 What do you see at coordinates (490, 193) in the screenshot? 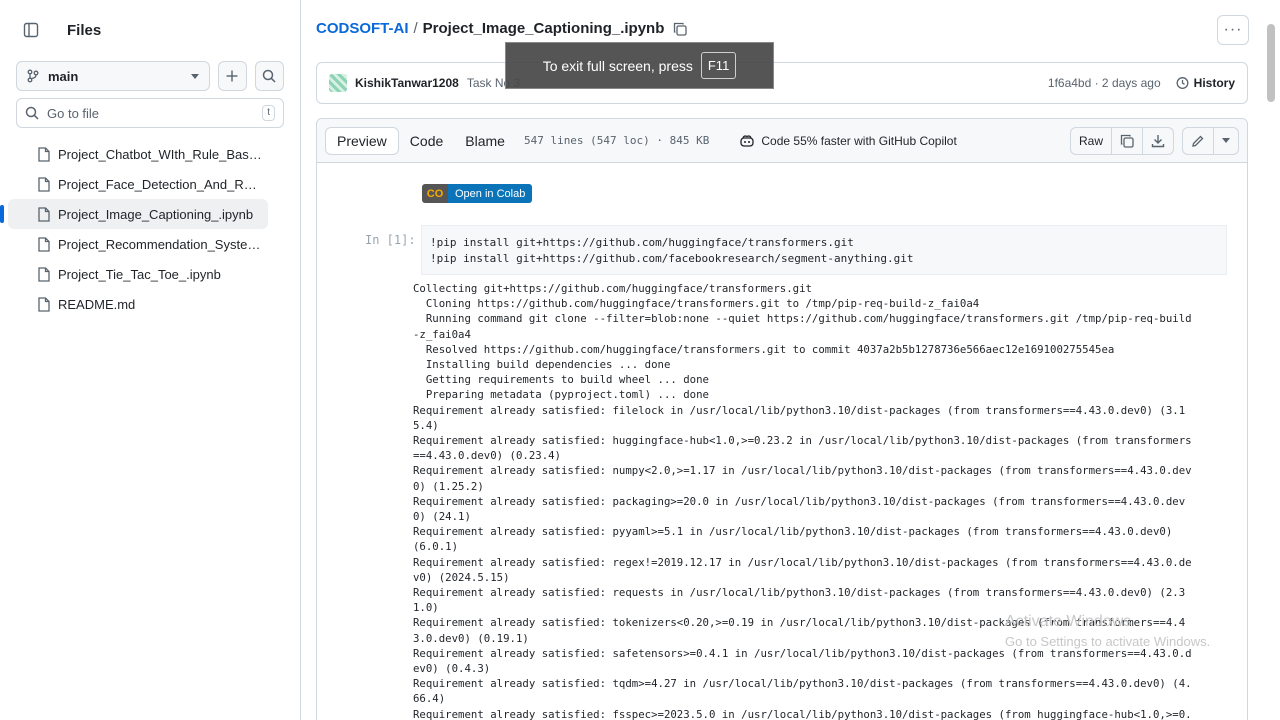
I see `colab-badge-label: Open in Colab` at bounding box center [490, 193].